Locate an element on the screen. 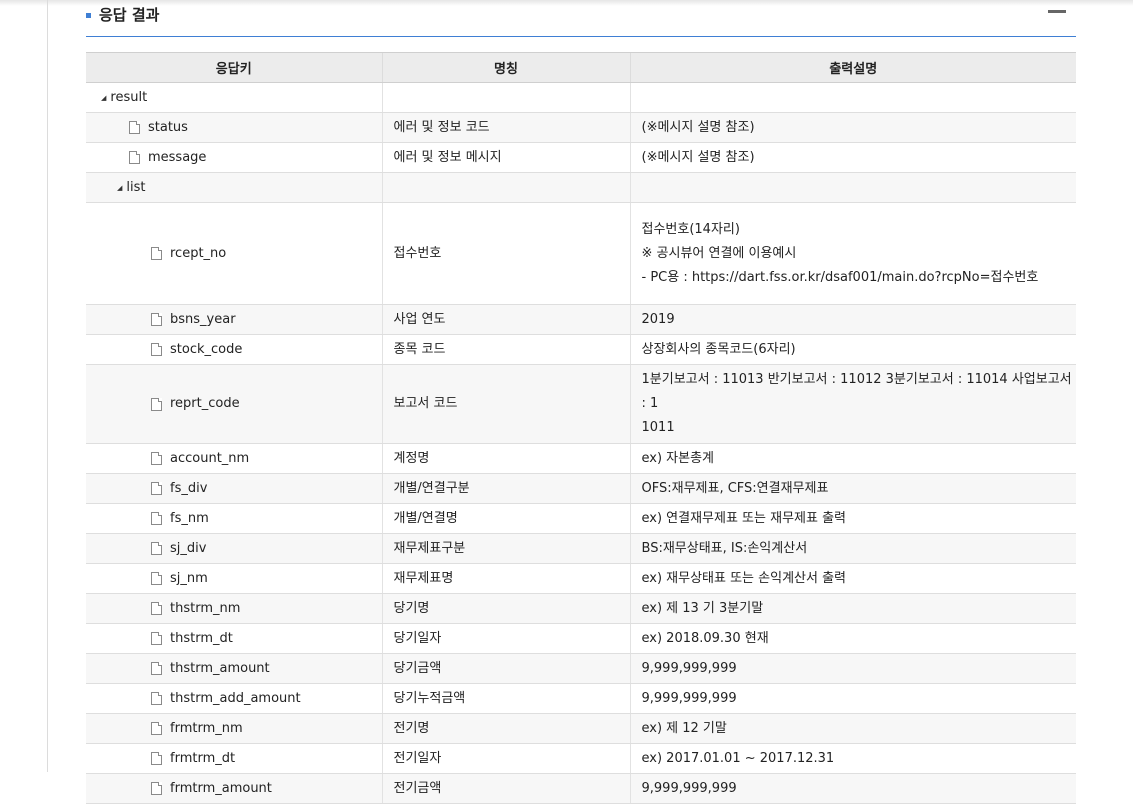  response-key: result is located at coordinates (129, 97).